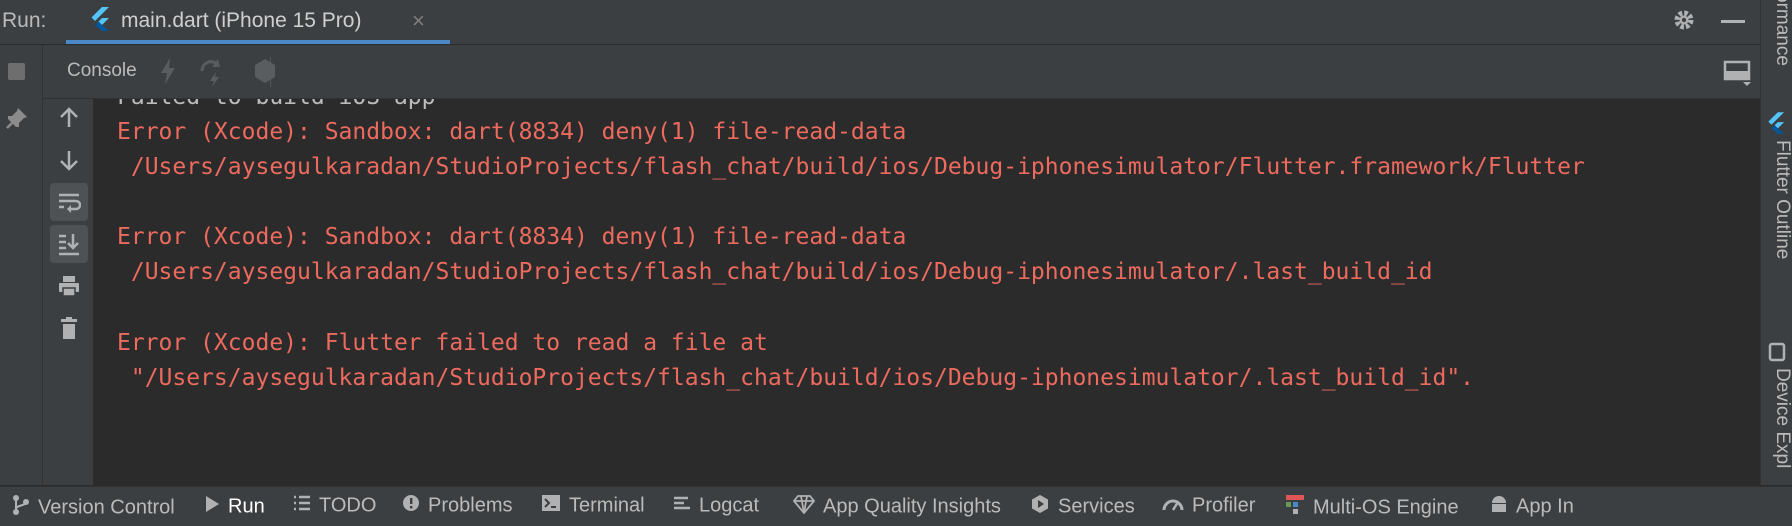 The width and height of the screenshot is (1792, 526). Describe the element at coordinates (1776, 418) in the screenshot. I see `sidebar-item-device-explorer: Device Expl` at that location.